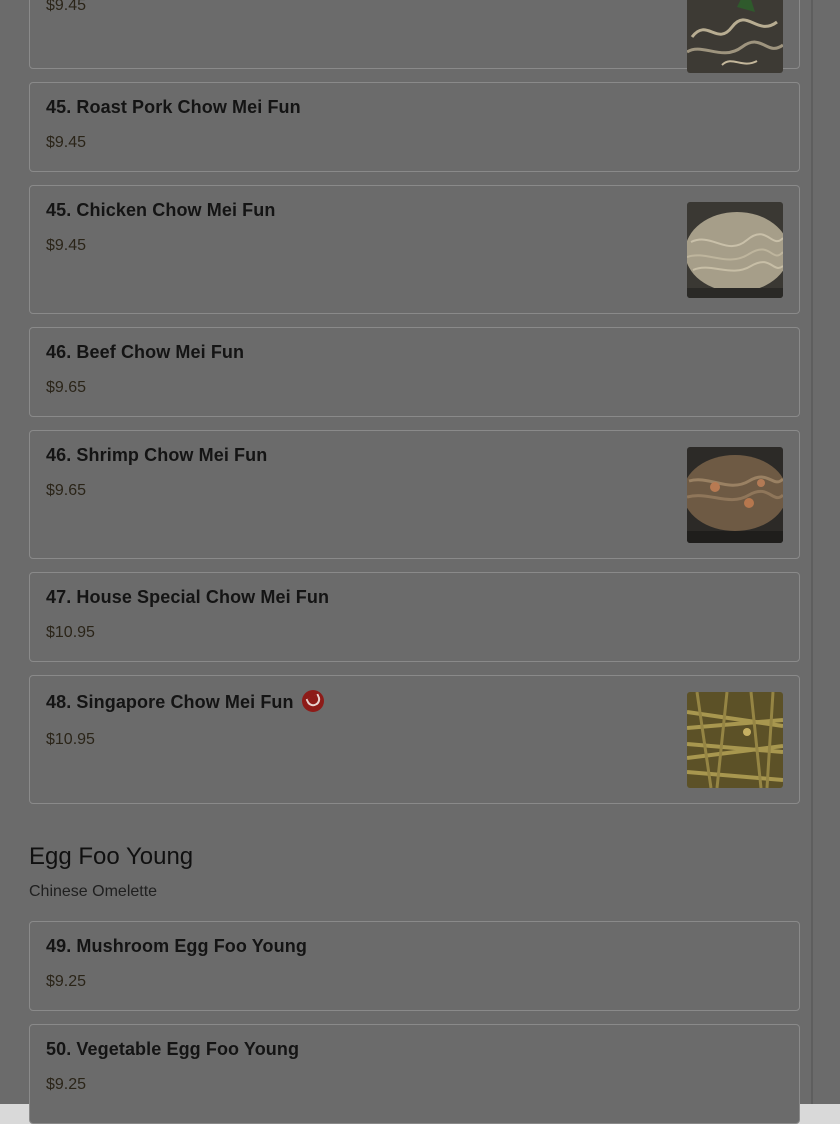  Describe the element at coordinates (176, 946) in the screenshot. I see `item-name: 49. Mushroom Egg Foo Young` at that location.